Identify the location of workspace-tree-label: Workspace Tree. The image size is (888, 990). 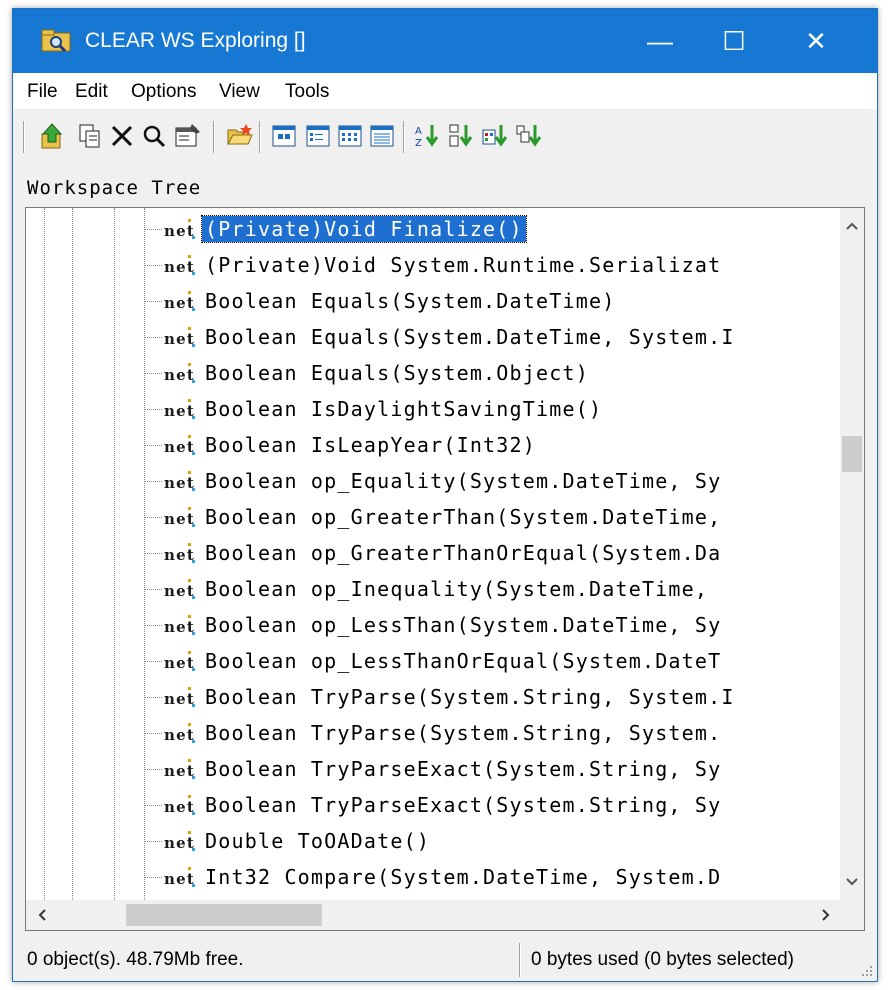
(114, 188).